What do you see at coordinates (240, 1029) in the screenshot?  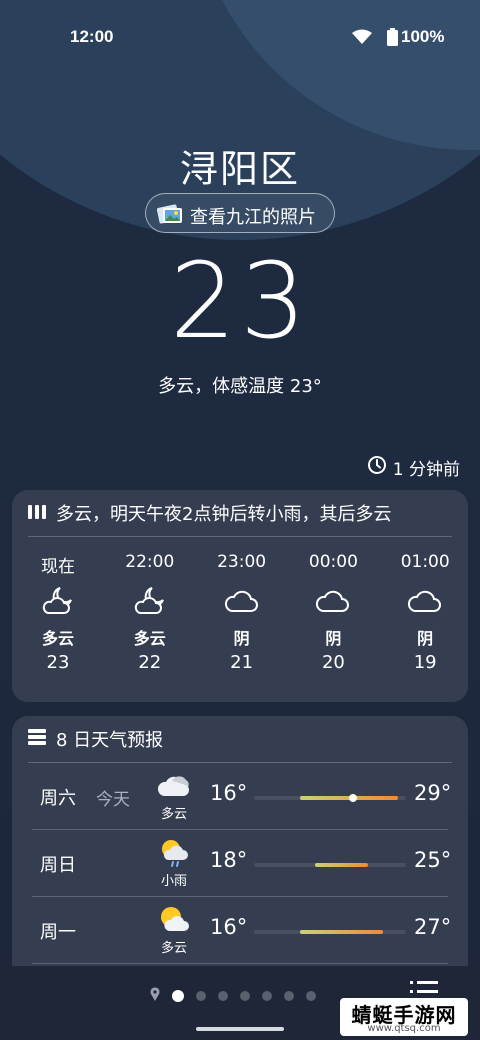 I see `home-indicator` at bounding box center [240, 1029].